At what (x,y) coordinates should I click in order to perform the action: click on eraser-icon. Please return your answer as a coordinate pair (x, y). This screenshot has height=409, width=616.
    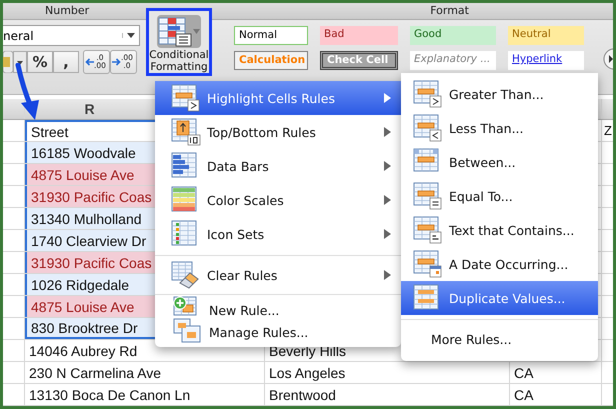
    Looking at the image, I should click on (186, 275).